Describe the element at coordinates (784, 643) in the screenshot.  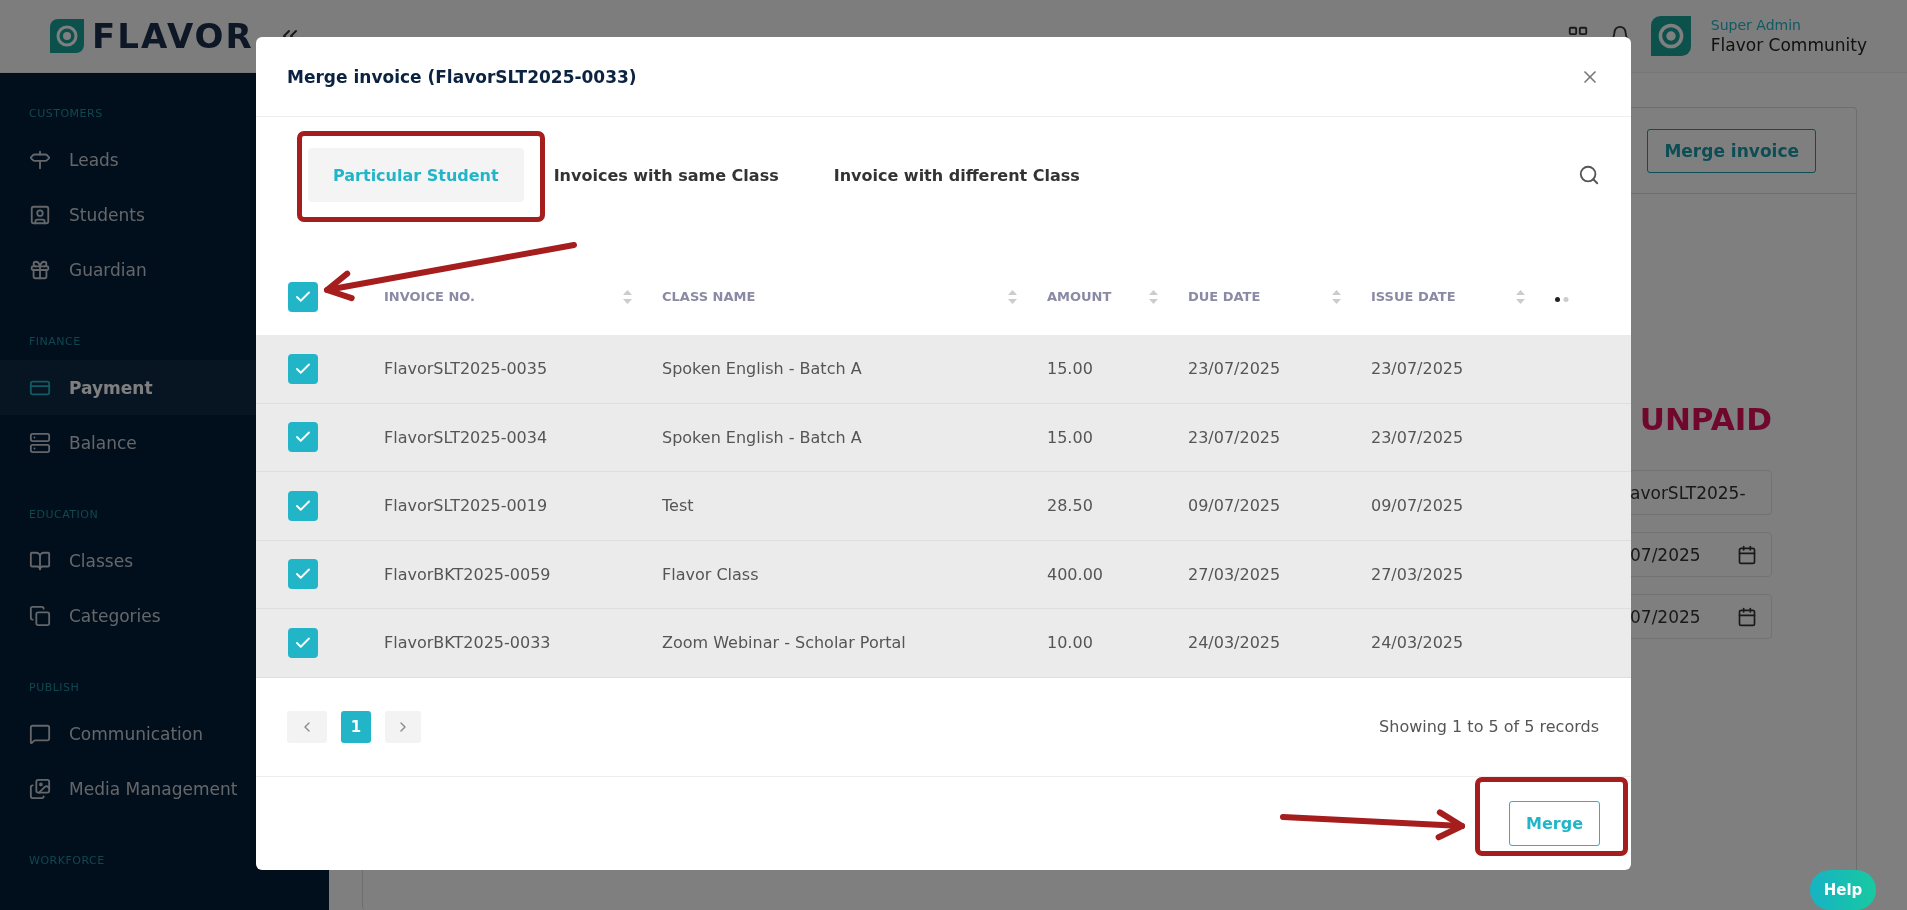
I see `table-cell-text: Zoom Webinar - Scholar Portal` at that location.